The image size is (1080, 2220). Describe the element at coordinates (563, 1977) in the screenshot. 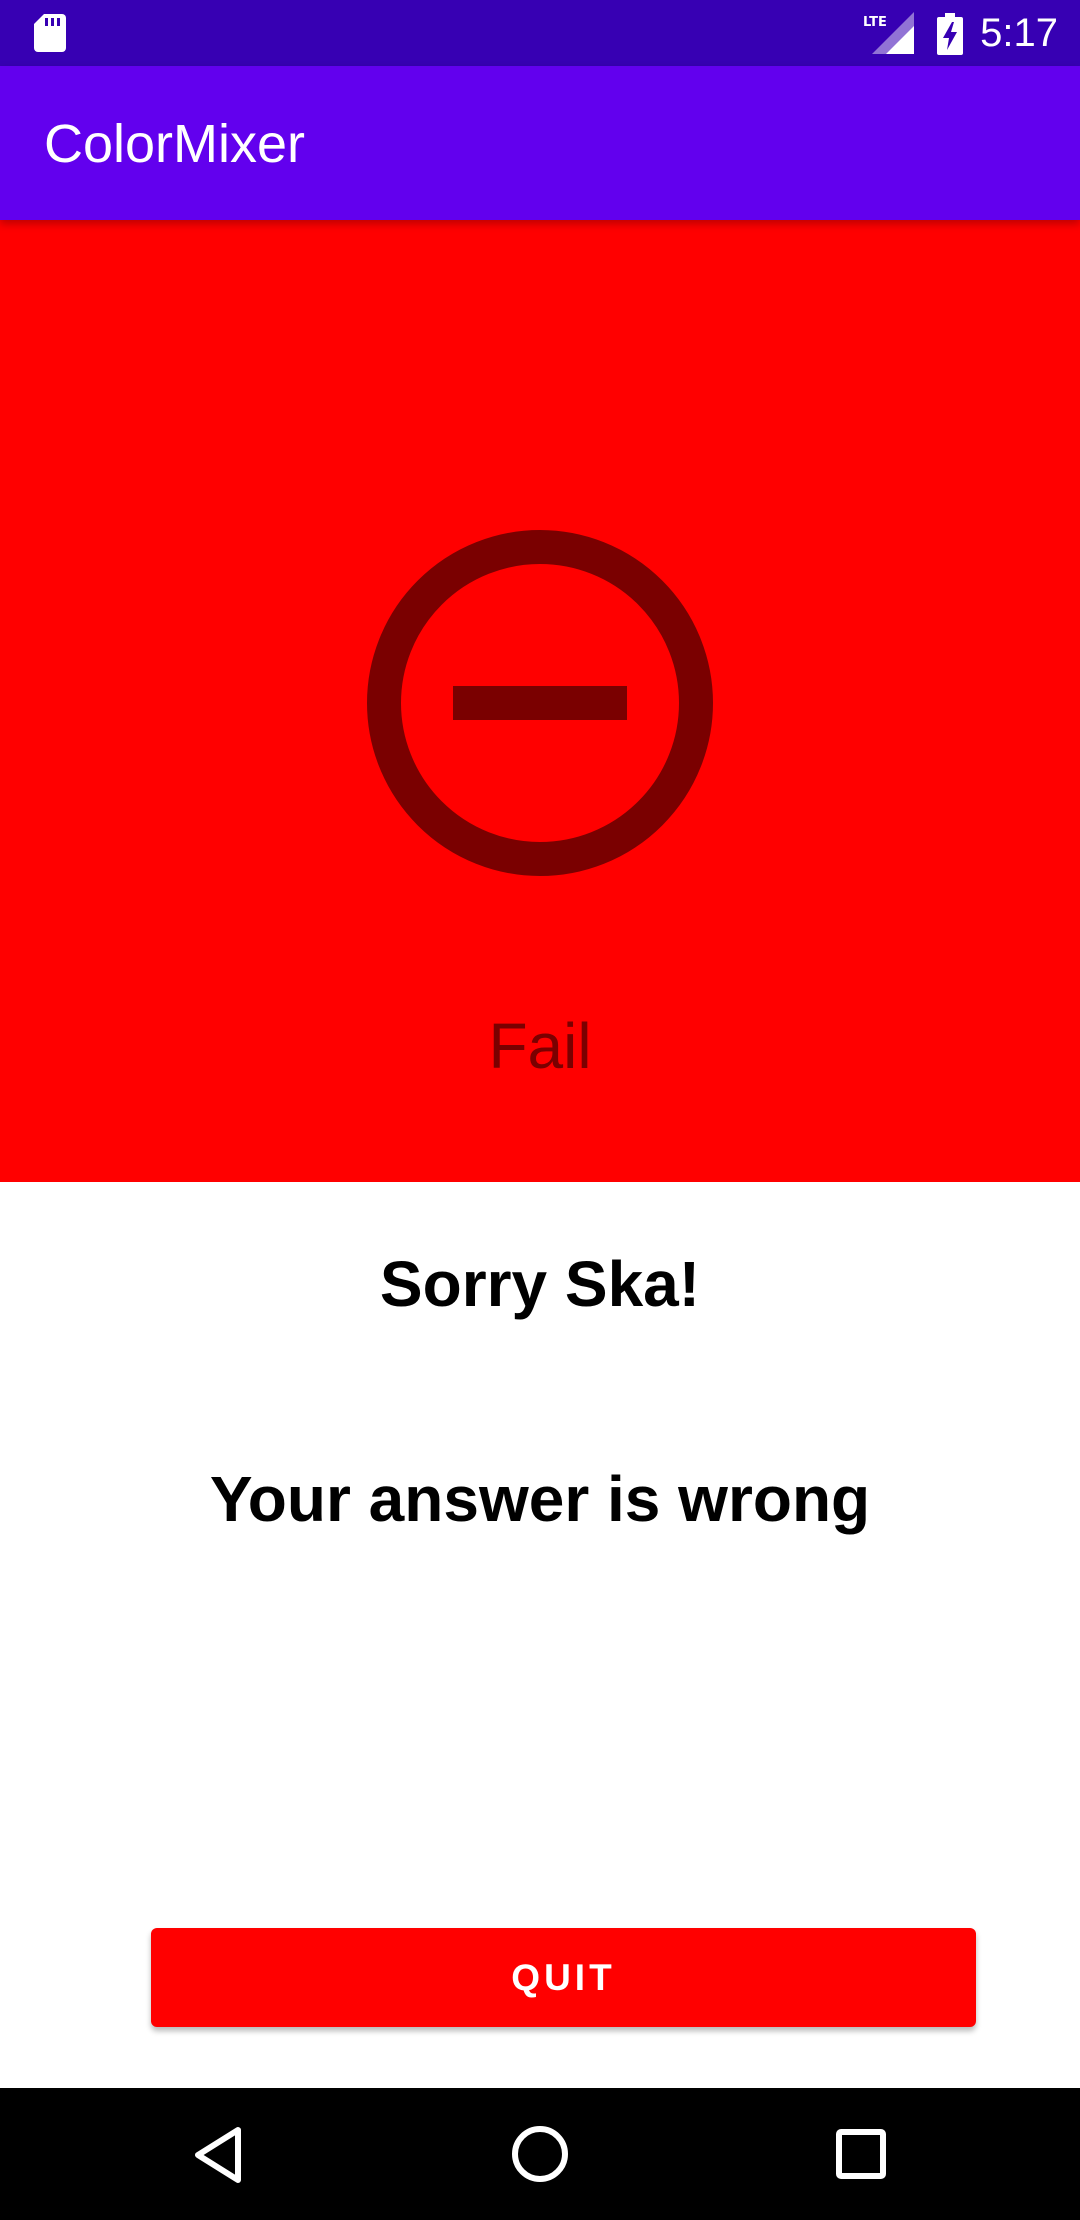

I see `quit-button: QUIT` at that location.